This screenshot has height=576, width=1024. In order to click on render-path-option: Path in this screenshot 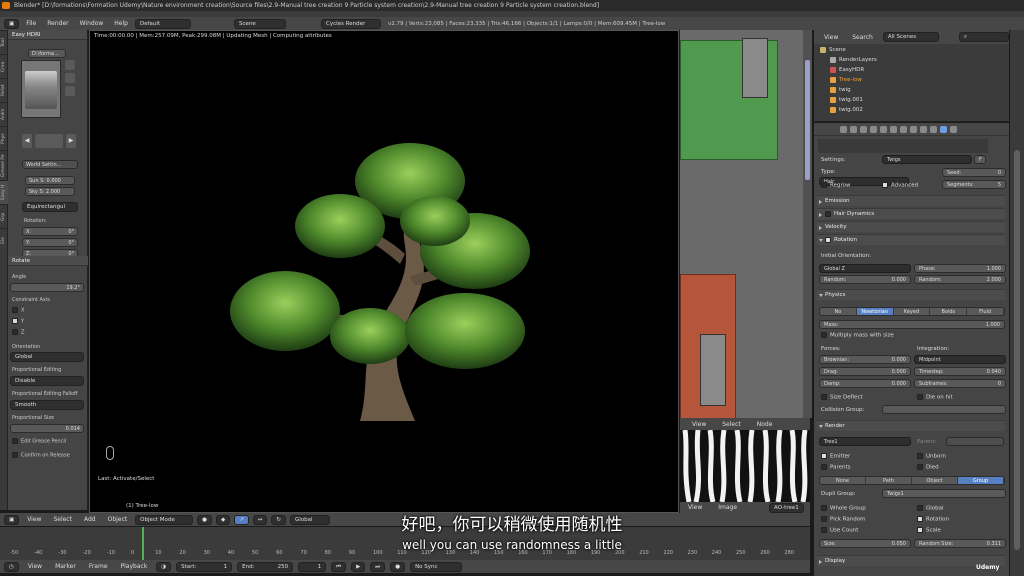, I will do `click(889, 480)`.